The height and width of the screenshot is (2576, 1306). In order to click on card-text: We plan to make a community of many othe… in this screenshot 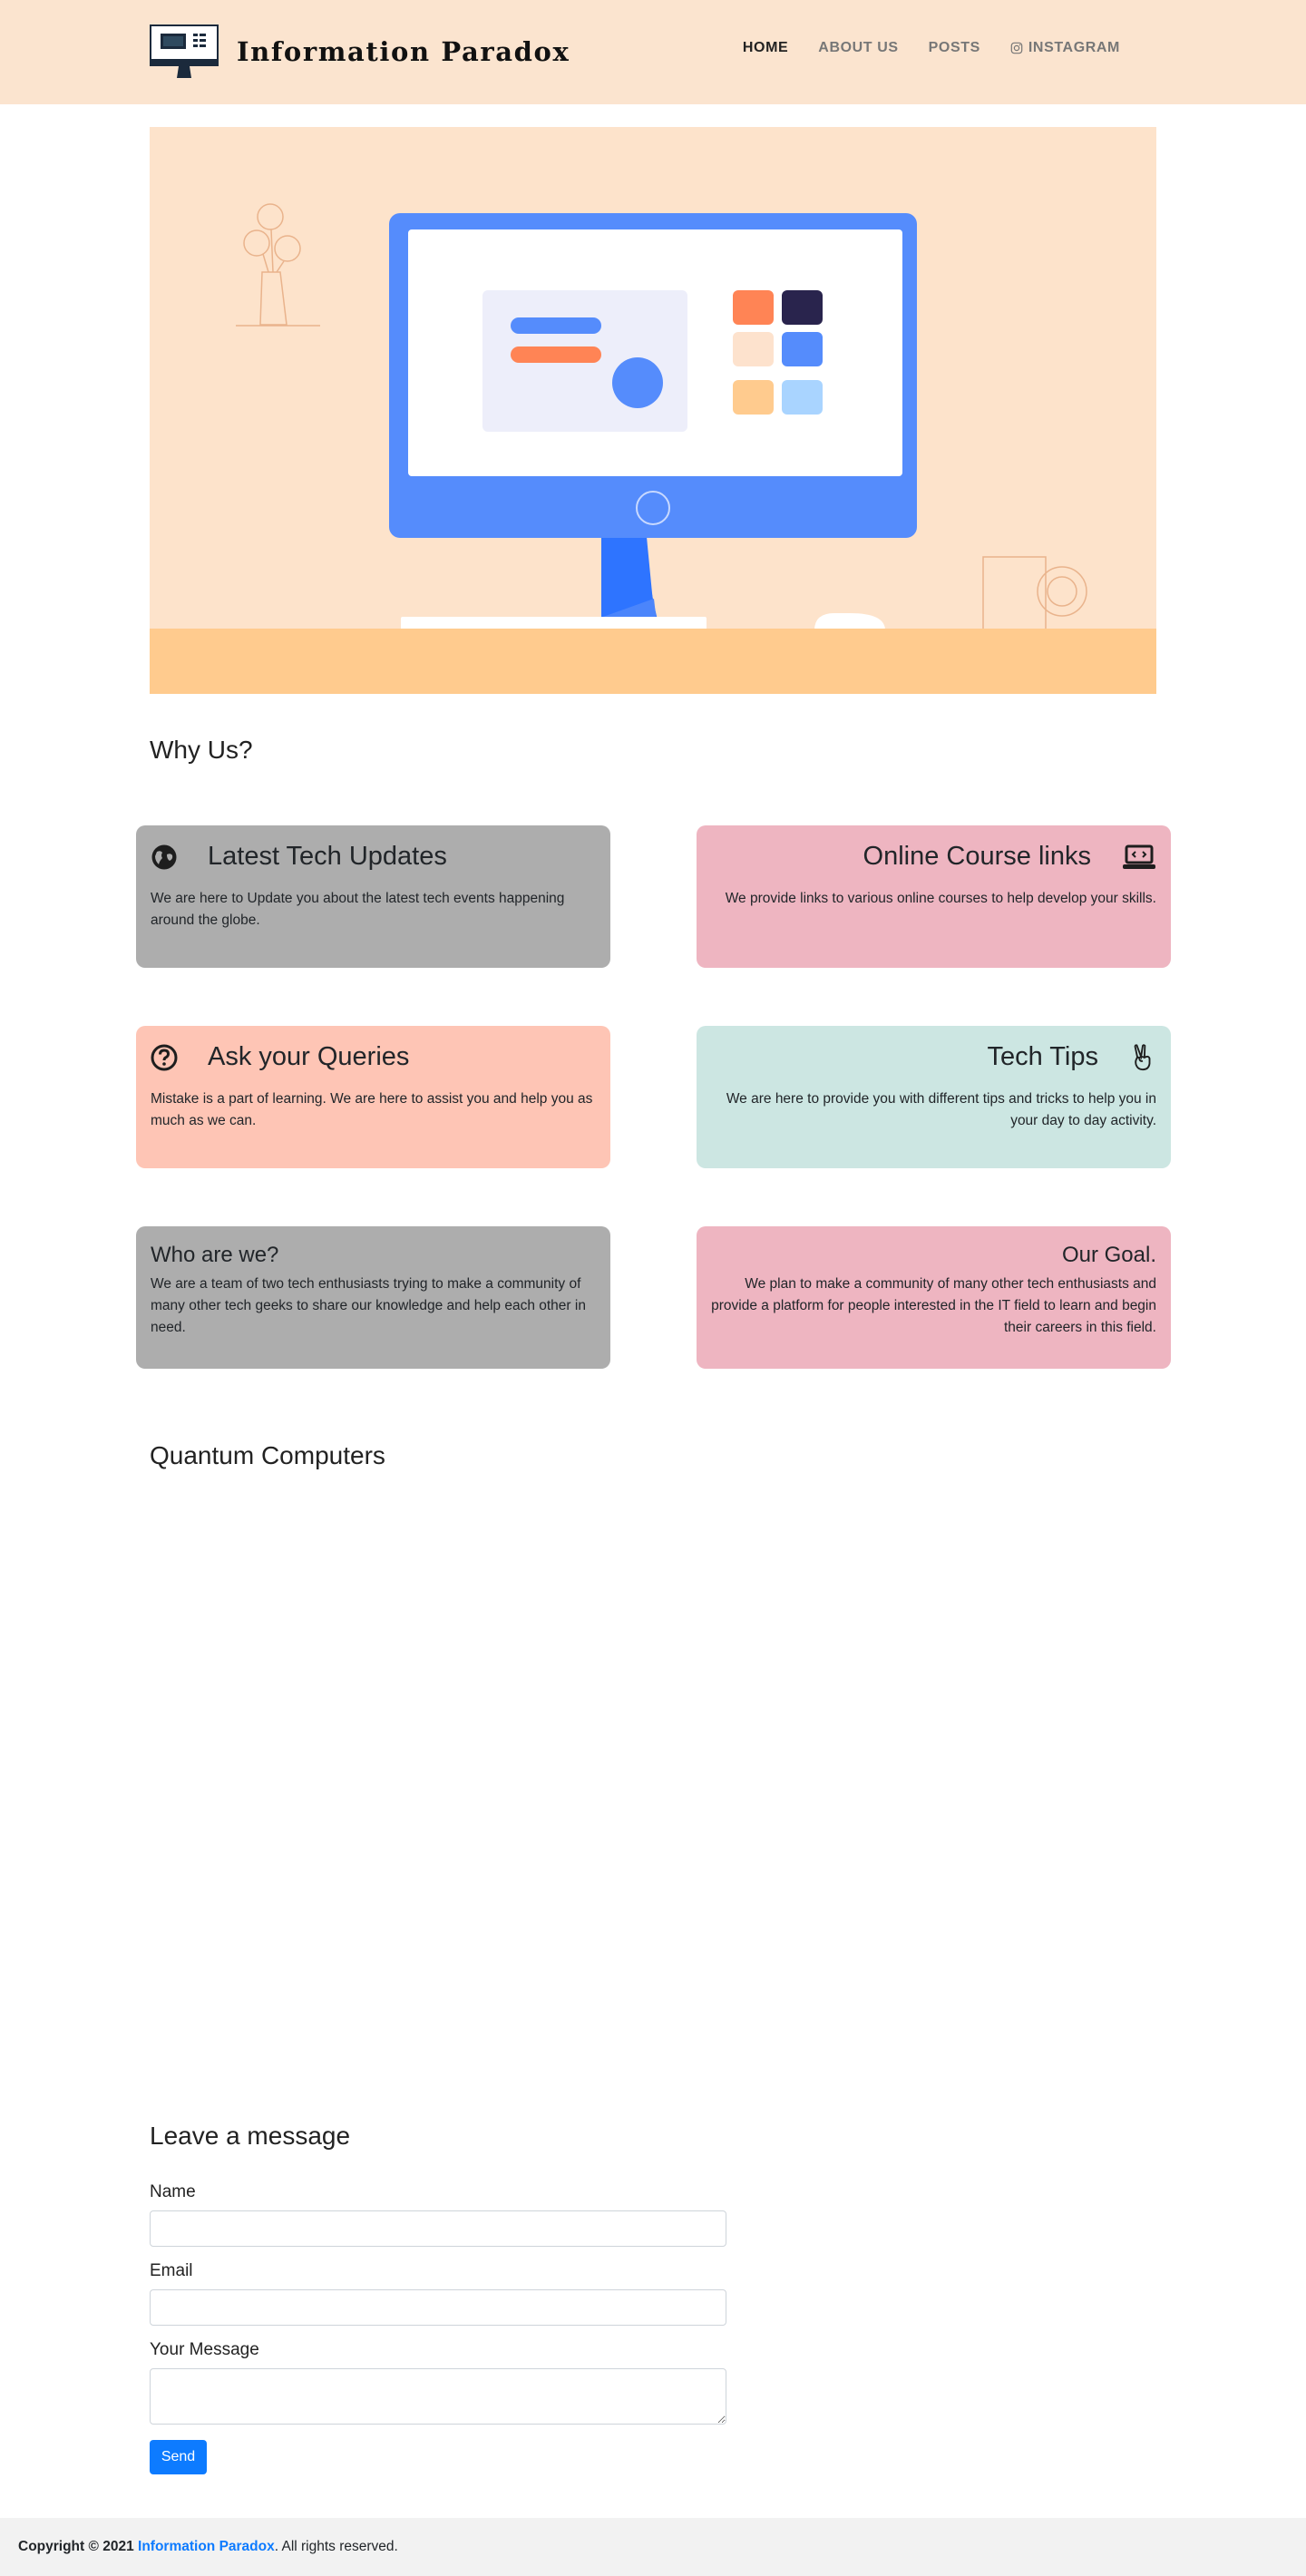, I will do `click(933, 1305)`.